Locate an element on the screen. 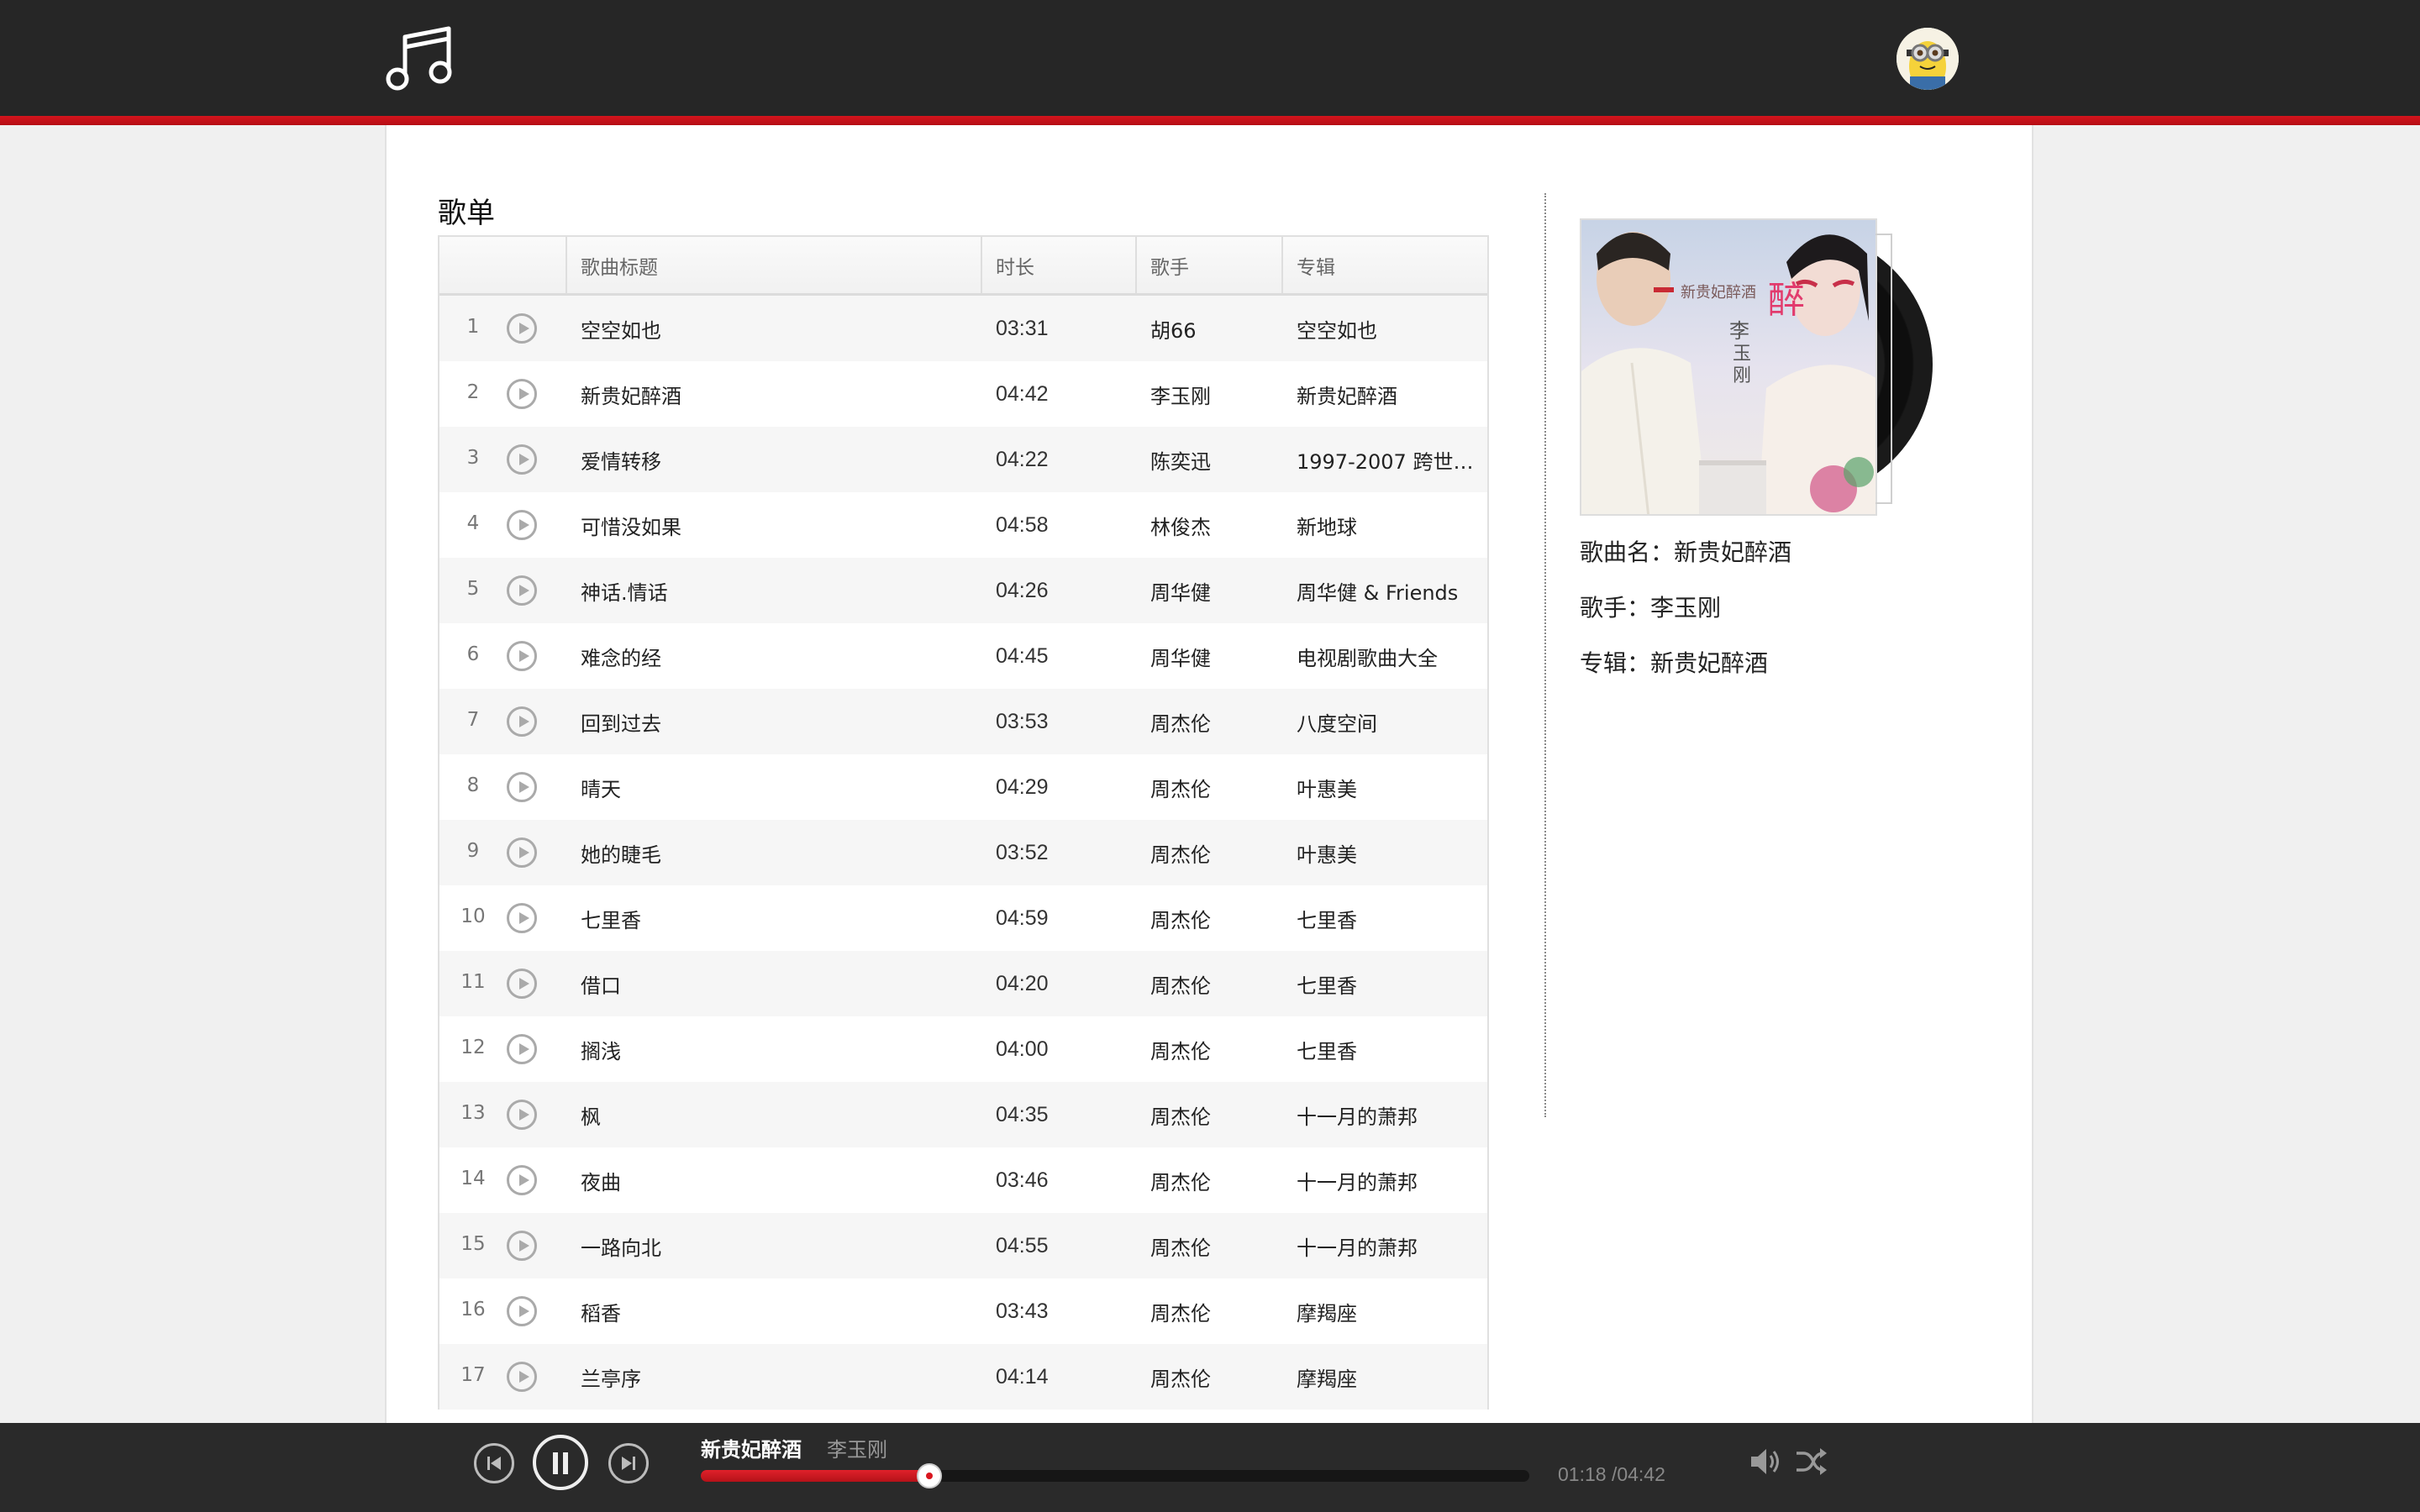 Image resolution: width=2420 pixels, height=1512 pixels. table-row: 13 枫 04:35 周杰伦 十一月的萧邦 is located at coordinates (963, 1114).